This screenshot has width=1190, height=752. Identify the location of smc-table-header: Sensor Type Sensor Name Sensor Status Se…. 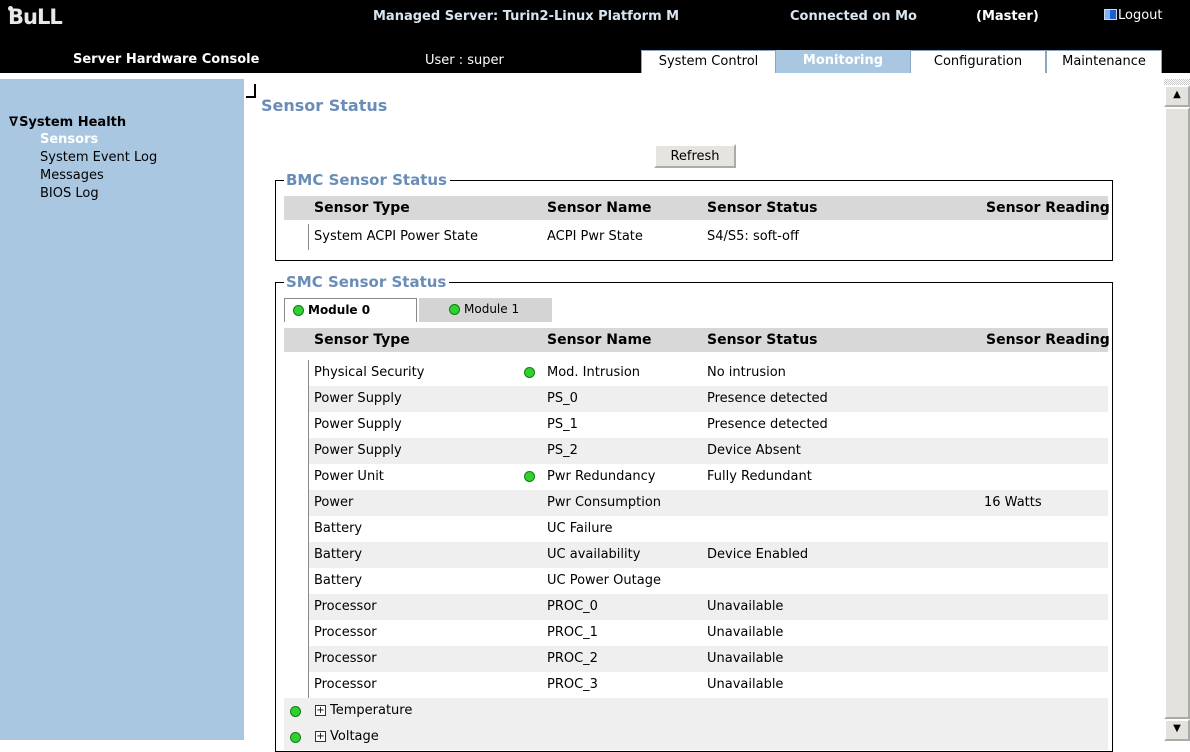
(697, 340).